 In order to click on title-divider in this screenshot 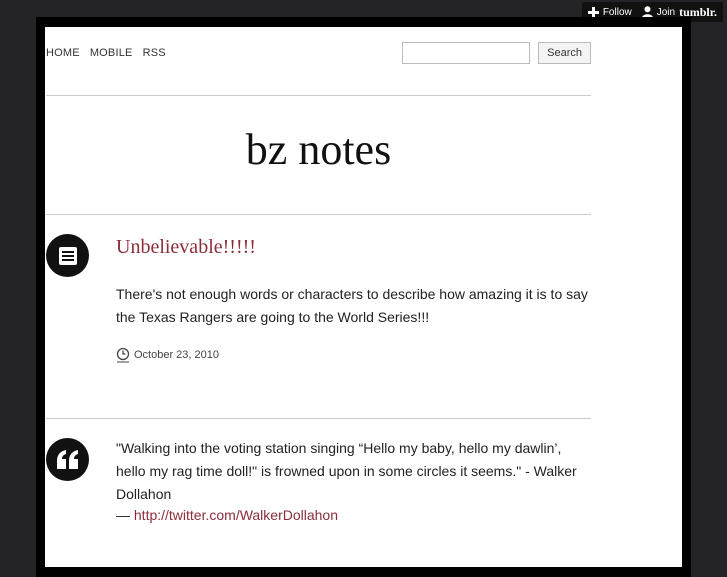, I will do `click(318, 214)`.